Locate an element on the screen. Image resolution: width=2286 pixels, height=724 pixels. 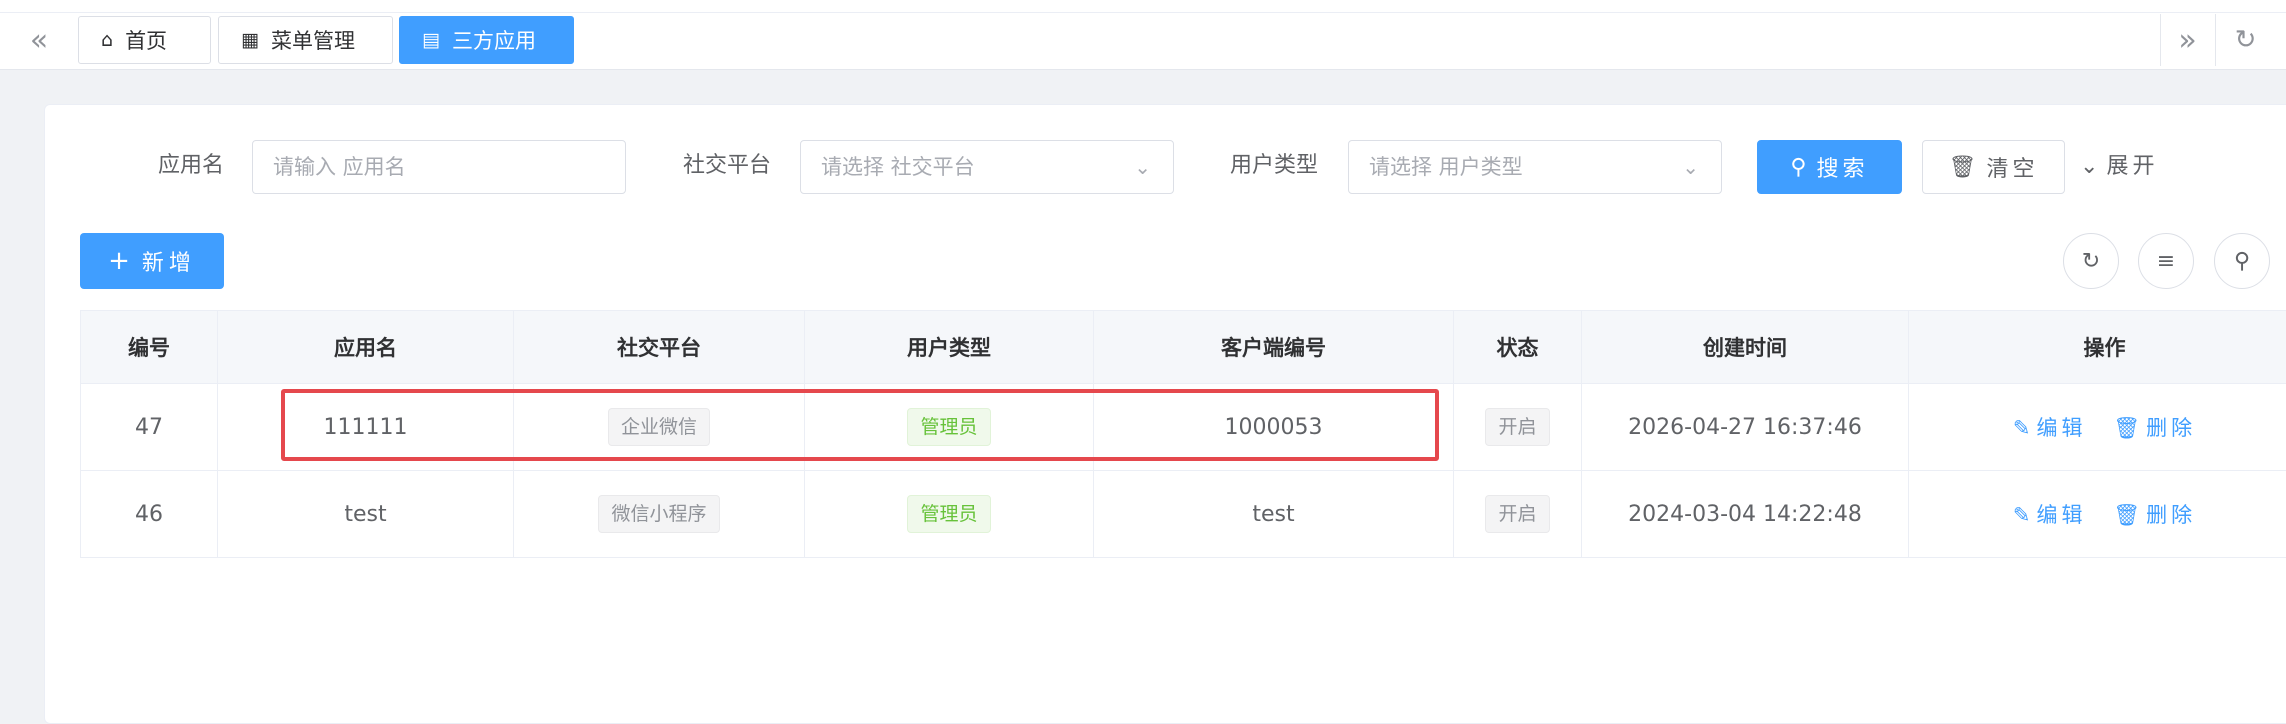
tab-third-party-apps: ▤ 三方应用 is located at coordinates (486, 40).